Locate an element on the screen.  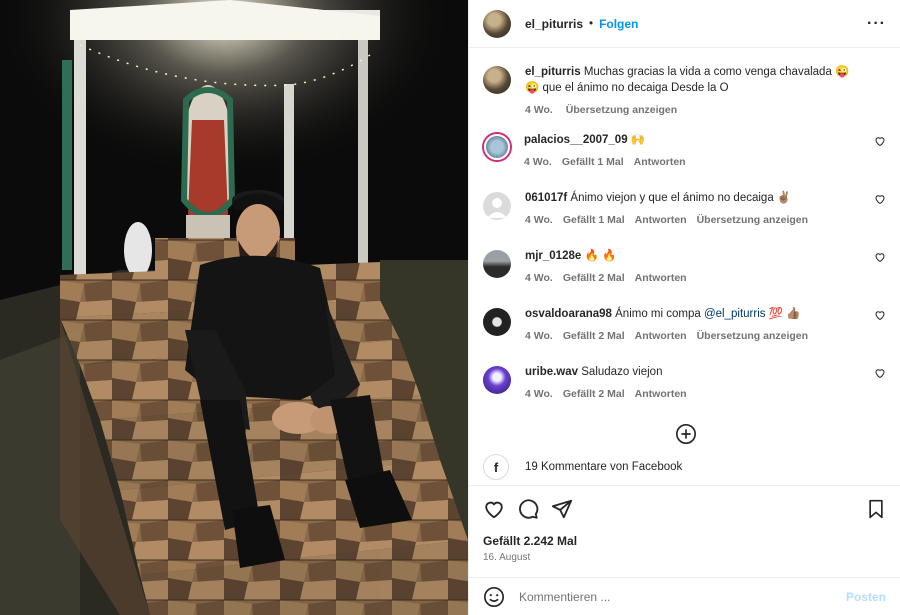
facebook-icon: f is located at coordinates (496, 467).